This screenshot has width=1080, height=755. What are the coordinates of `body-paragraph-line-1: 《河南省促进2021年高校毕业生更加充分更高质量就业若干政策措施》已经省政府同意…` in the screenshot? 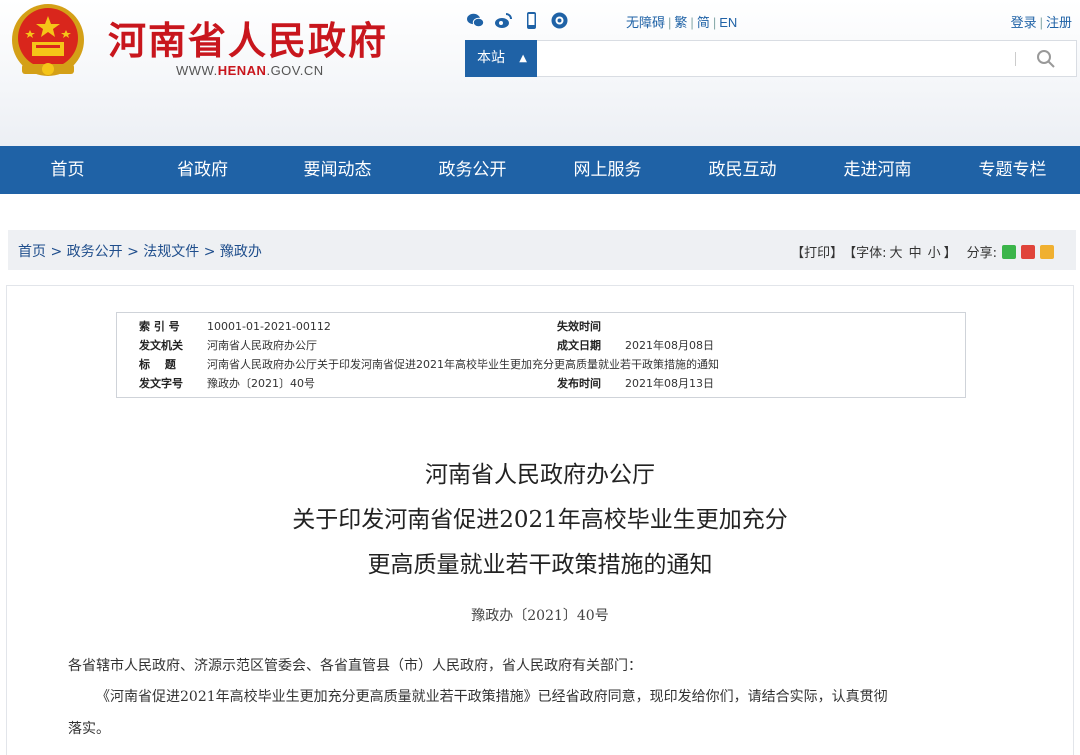 It's located at (492, 697).